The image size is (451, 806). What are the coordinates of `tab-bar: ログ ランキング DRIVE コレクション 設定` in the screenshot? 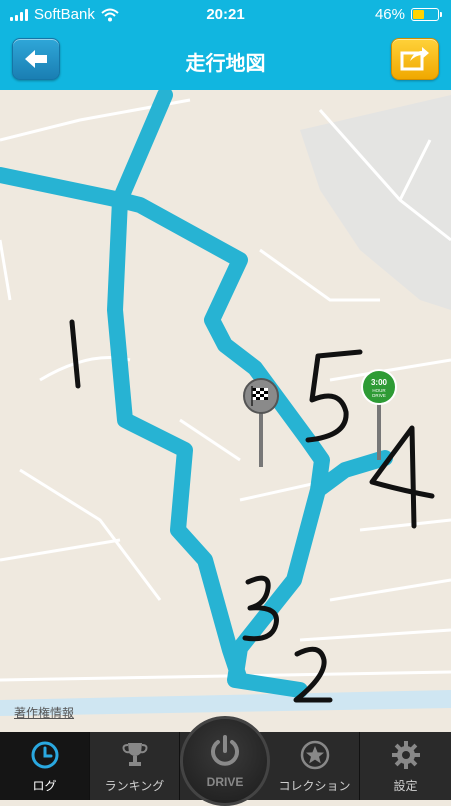 It's located at (225, 761).